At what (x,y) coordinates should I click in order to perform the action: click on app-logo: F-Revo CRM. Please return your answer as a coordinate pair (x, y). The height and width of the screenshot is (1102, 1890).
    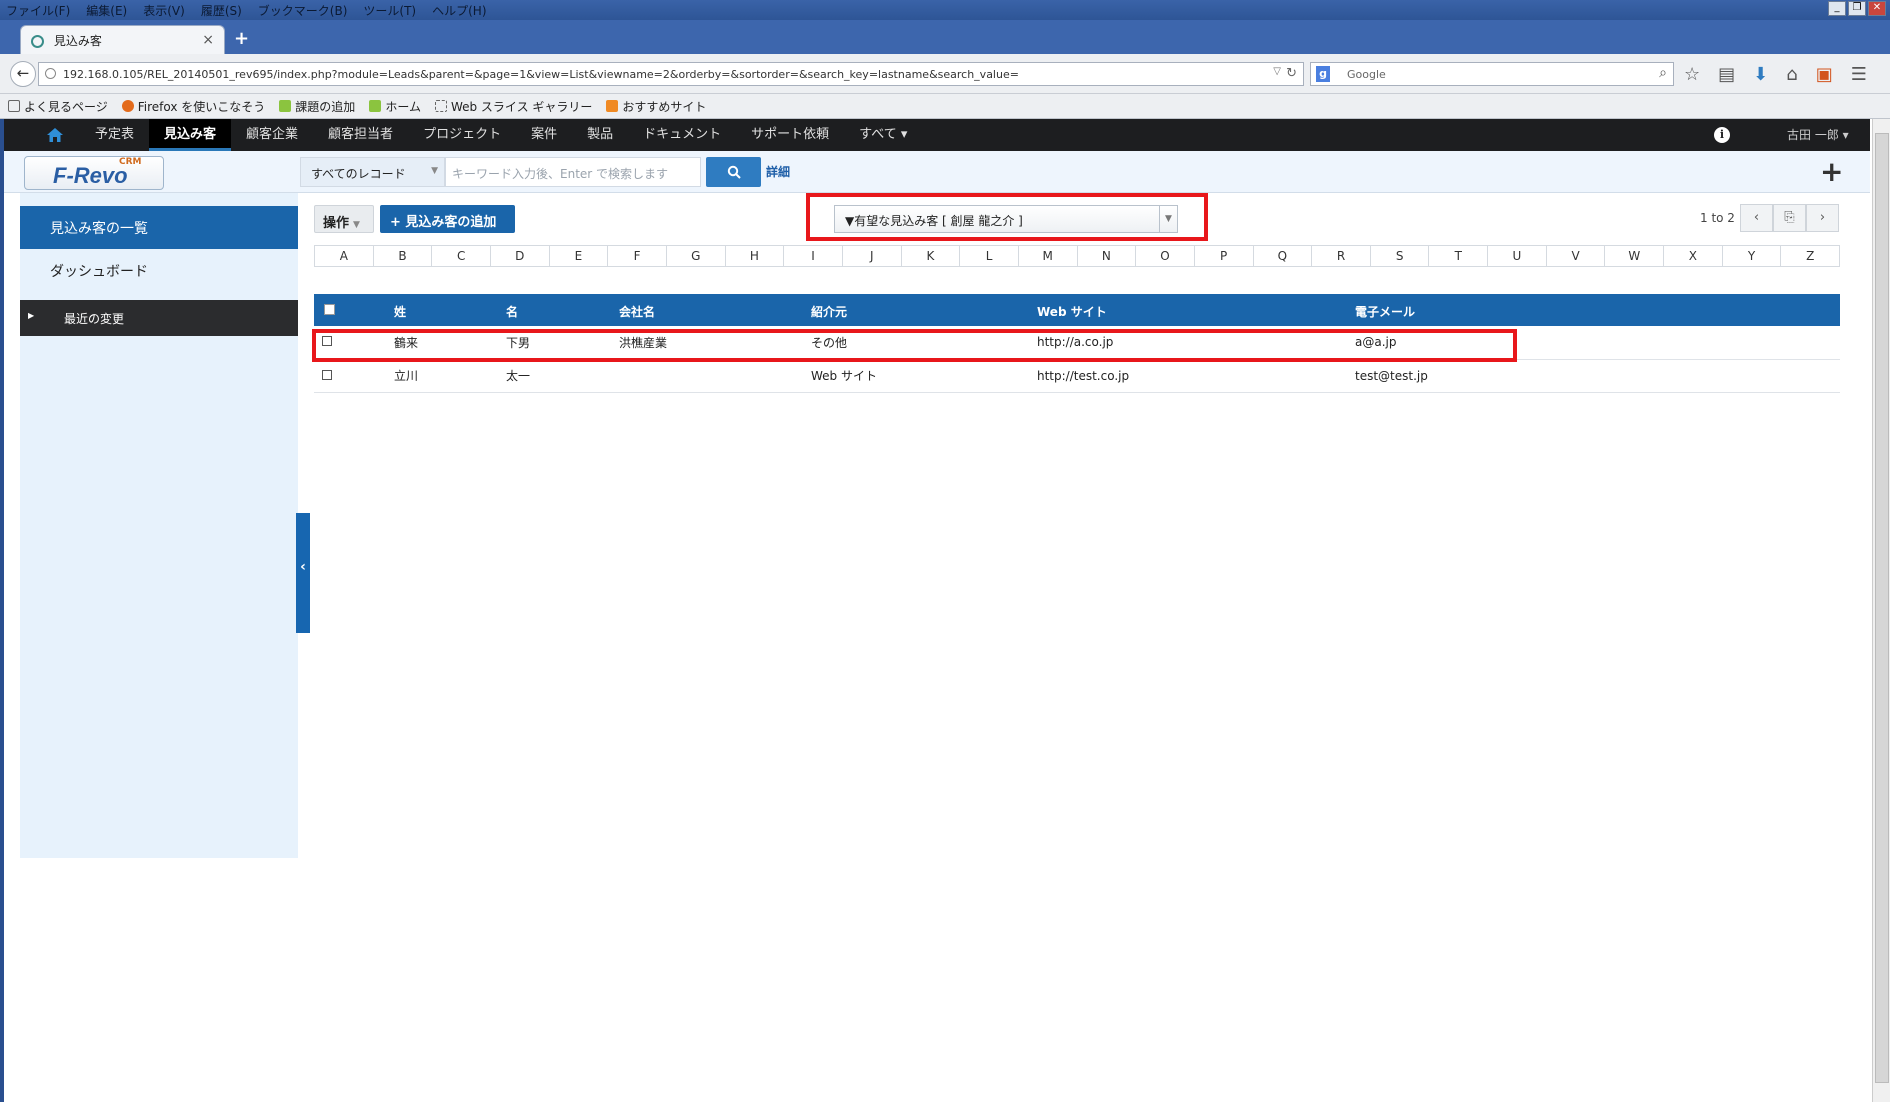
    Looking at the image, I should click on (94, 173).